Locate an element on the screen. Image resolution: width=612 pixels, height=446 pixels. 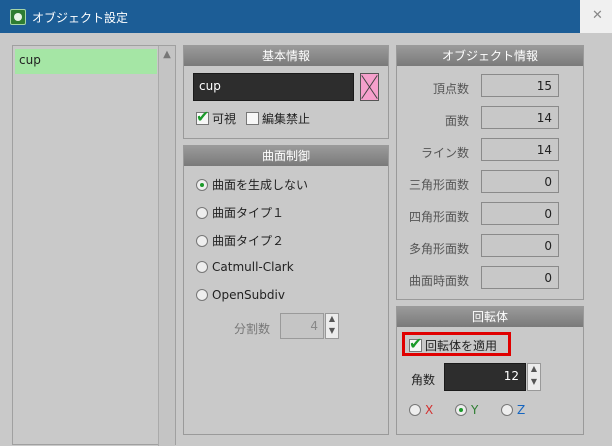
face-count-value: 14 is located at coordinates (520, 117).